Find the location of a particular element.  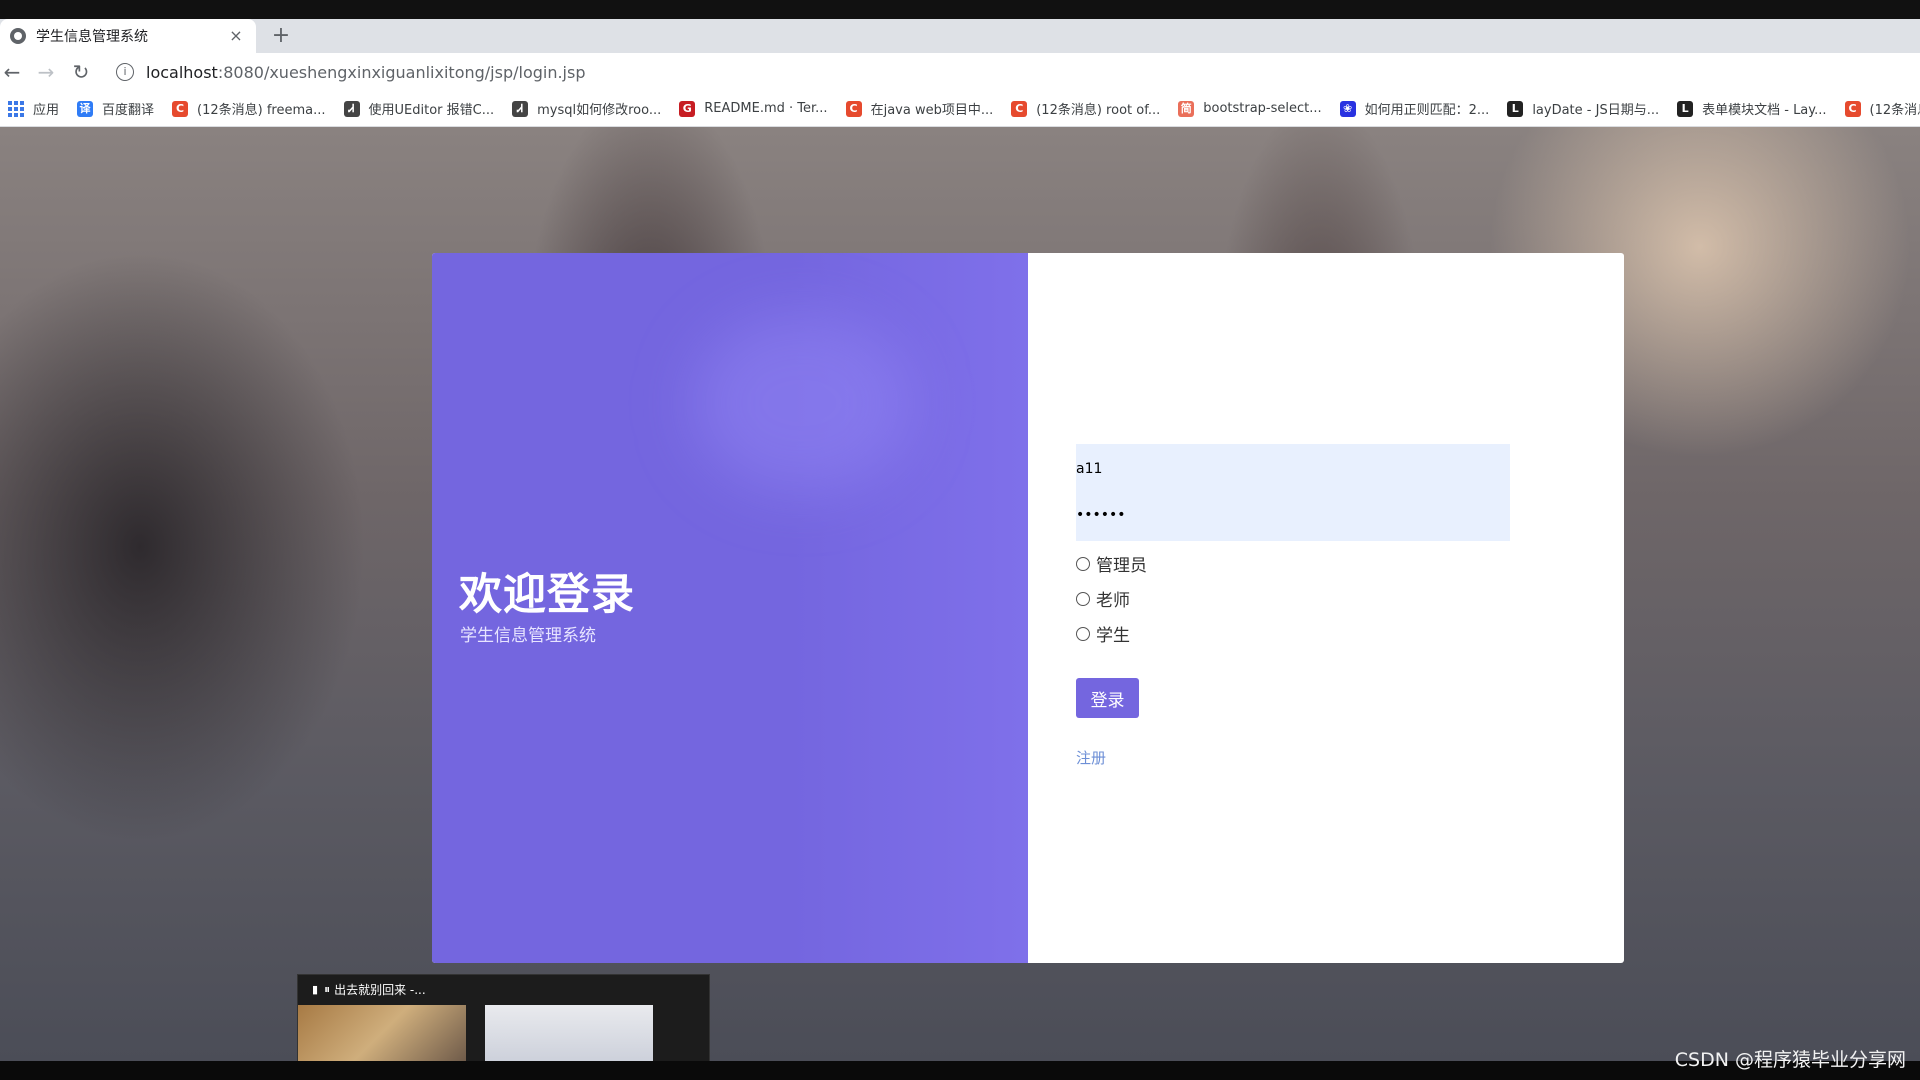

apps-icon is located at coordinates (16, 108).